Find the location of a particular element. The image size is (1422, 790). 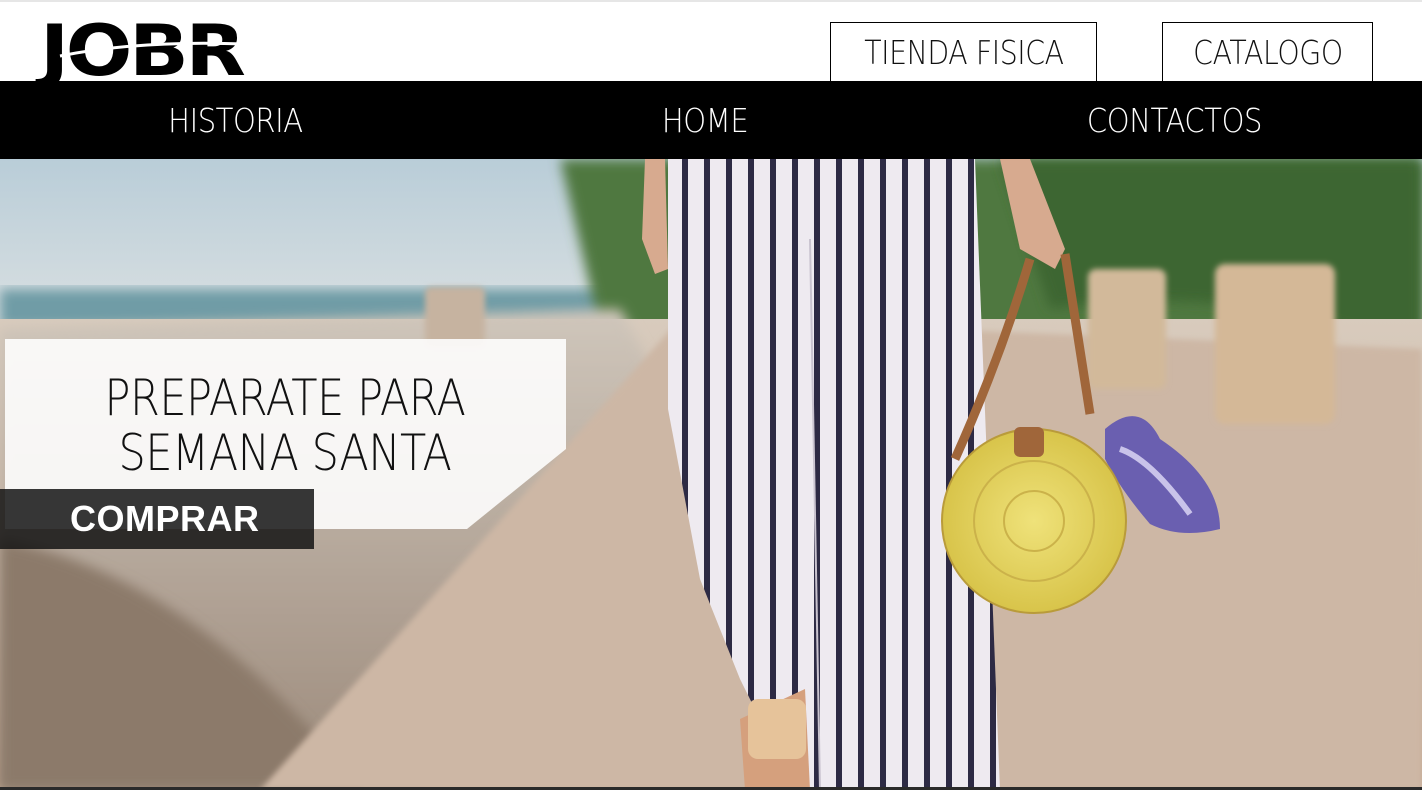

catalogo-button: CATALOGO is located at coordinates (1267, 51).